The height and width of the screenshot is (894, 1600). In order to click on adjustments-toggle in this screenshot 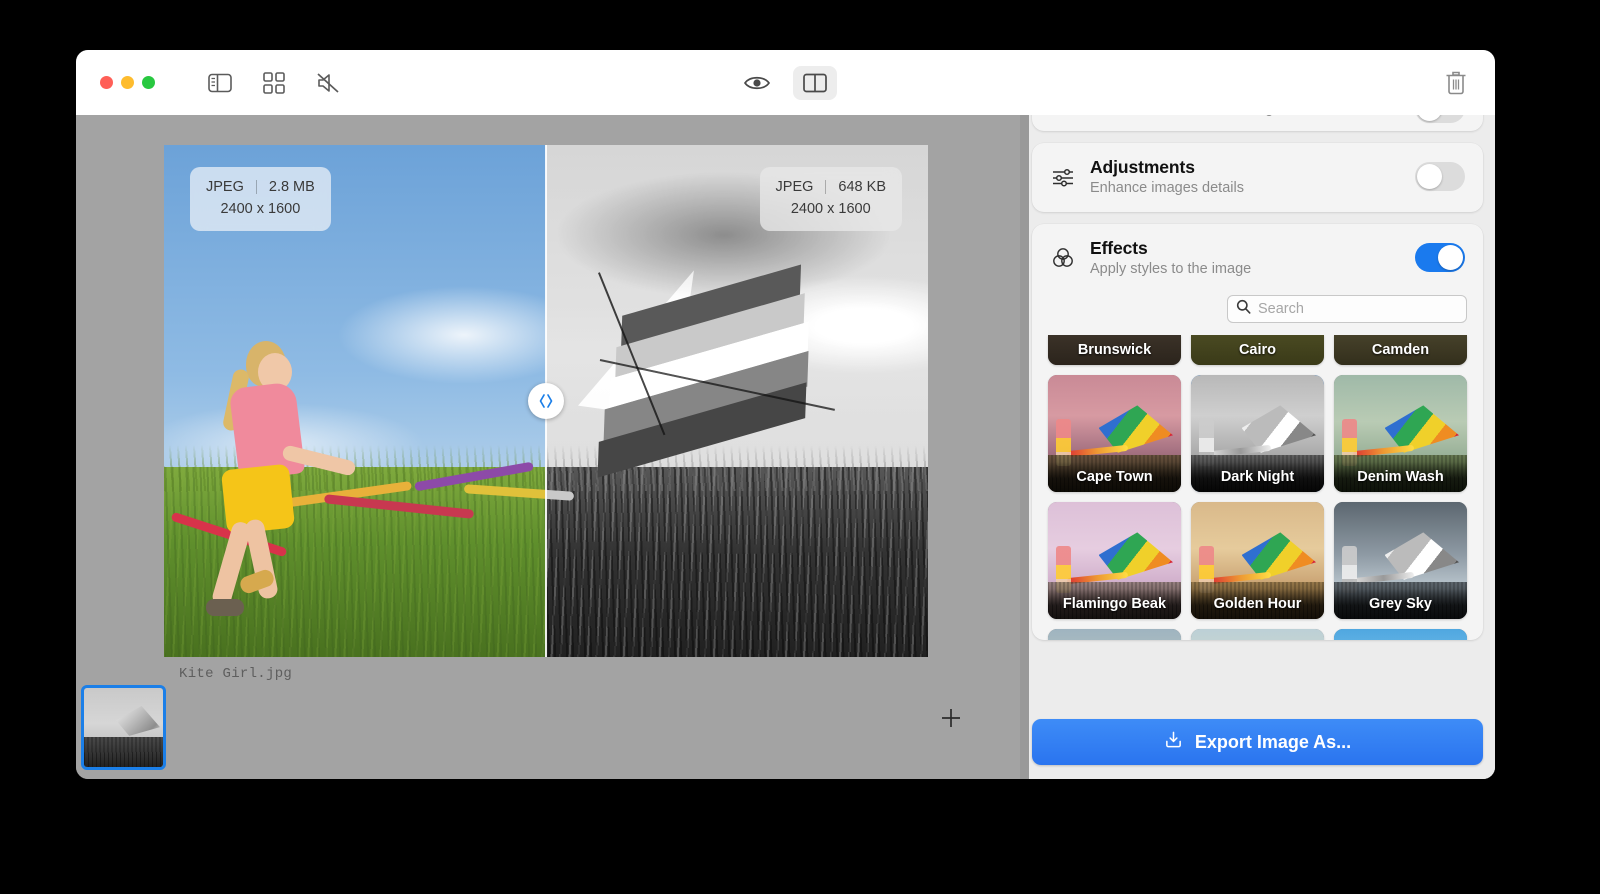, I will do `click(1440, 176)`.